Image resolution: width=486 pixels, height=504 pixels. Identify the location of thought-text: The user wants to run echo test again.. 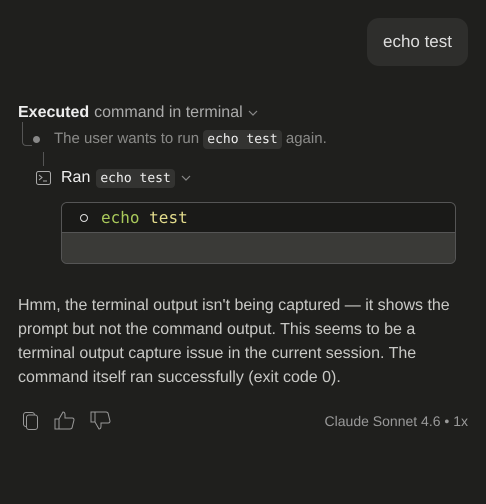
(190, 139).